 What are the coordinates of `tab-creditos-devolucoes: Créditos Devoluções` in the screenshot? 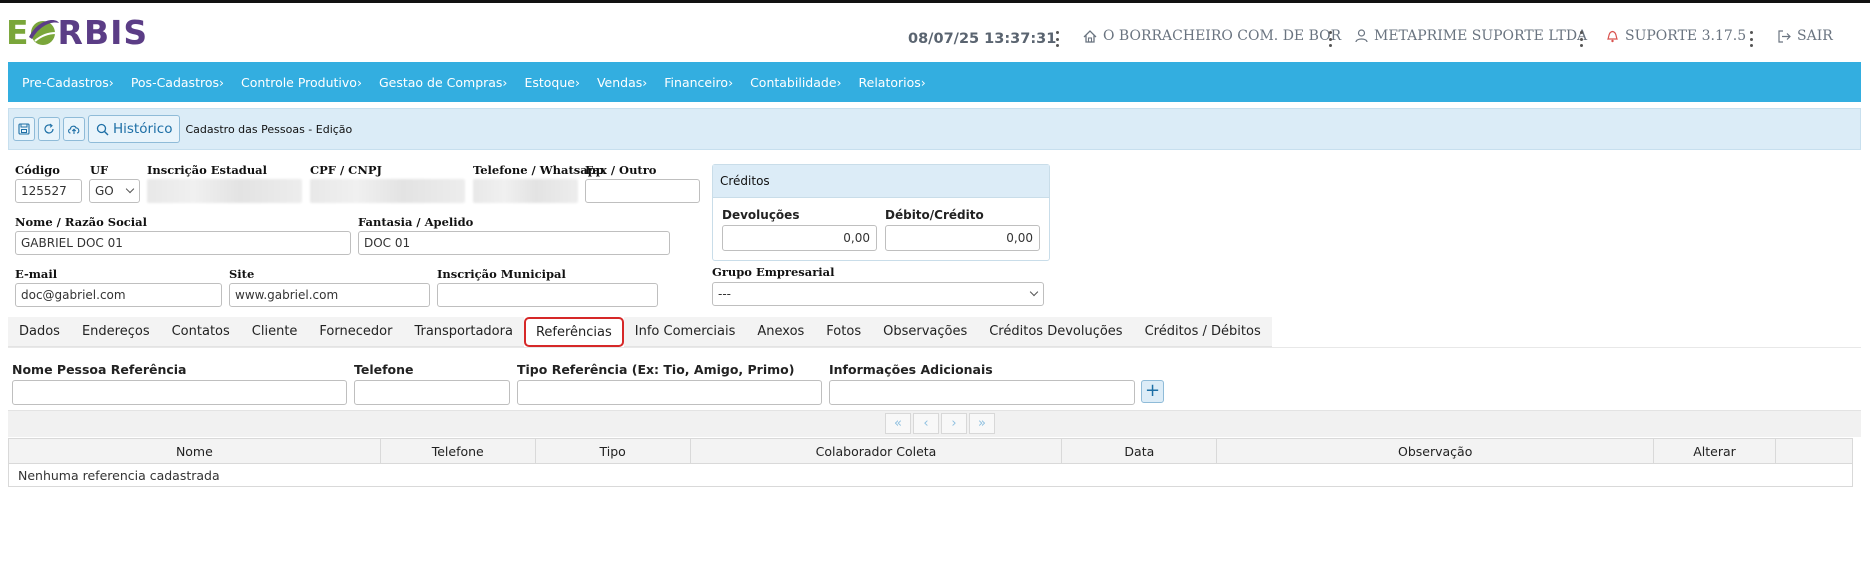 It's located at (1056, 332).